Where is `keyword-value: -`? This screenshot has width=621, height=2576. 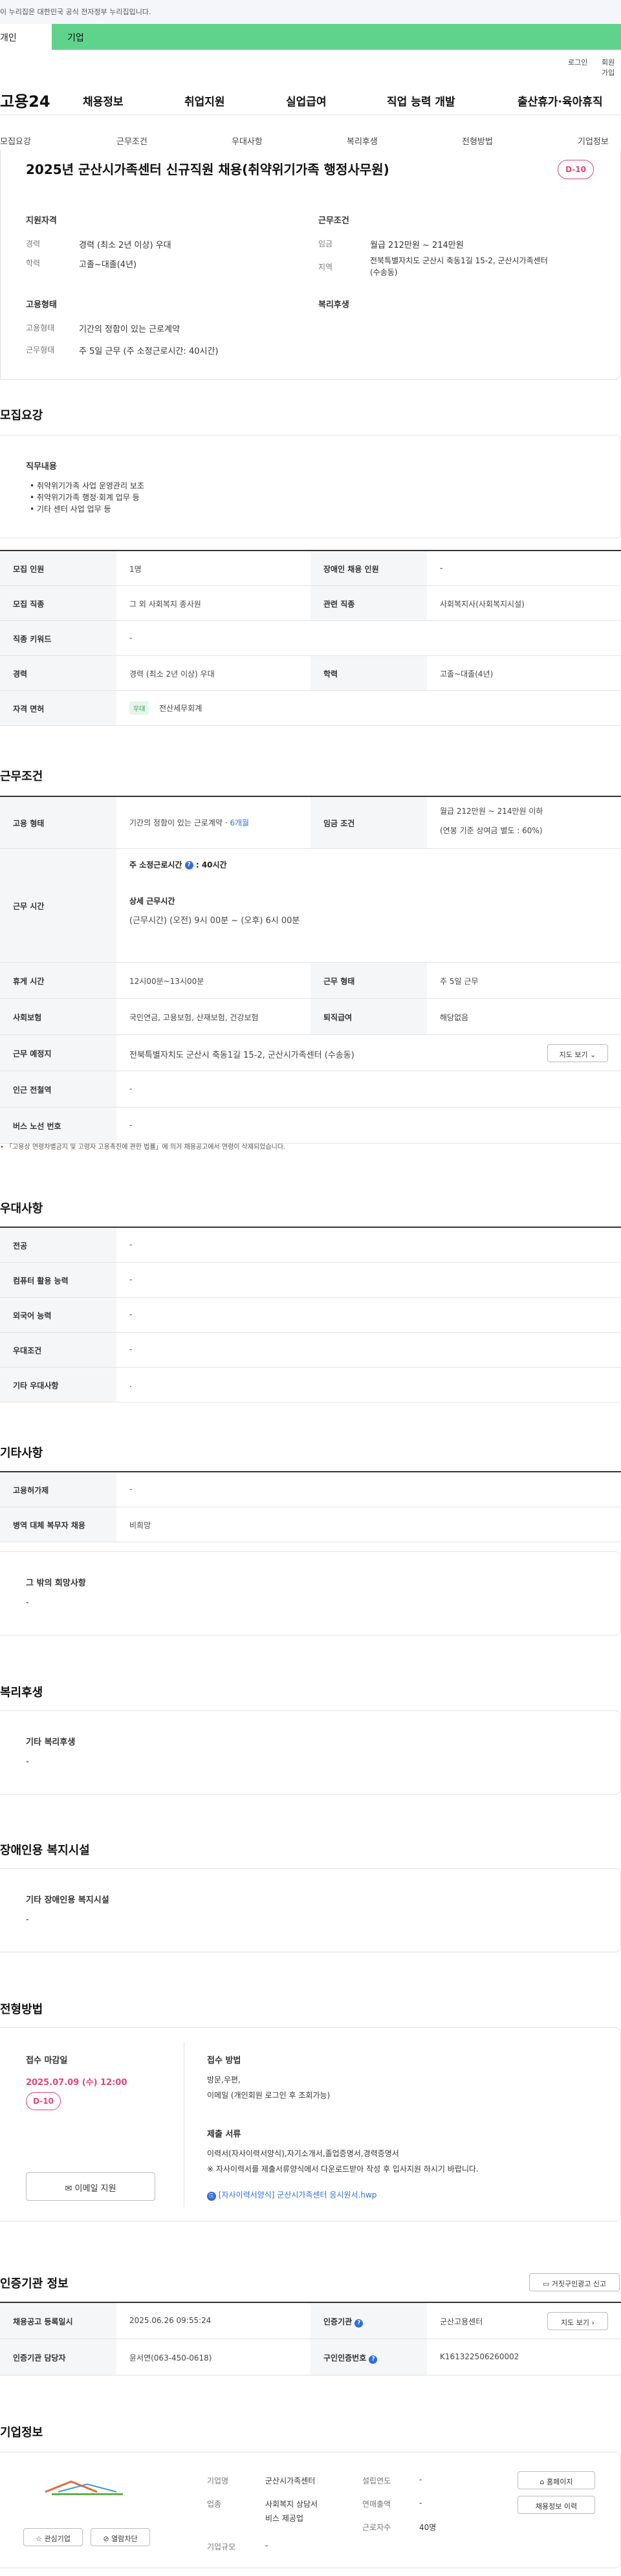 keyword-value: - is located at coordinates (131, 637).